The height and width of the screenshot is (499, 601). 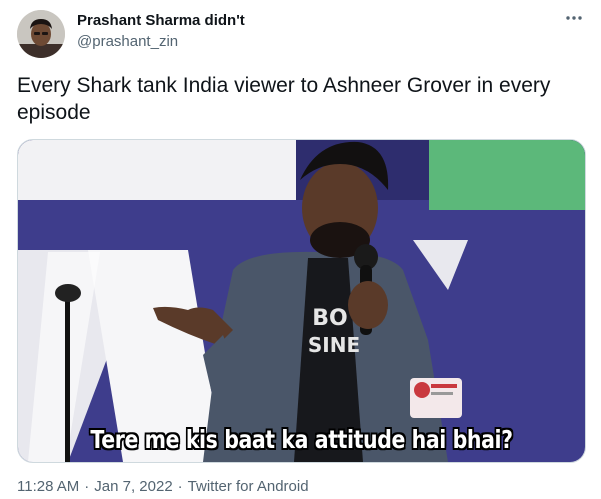 I want to click on user-avatar-icon, so click(x=41, y=34).